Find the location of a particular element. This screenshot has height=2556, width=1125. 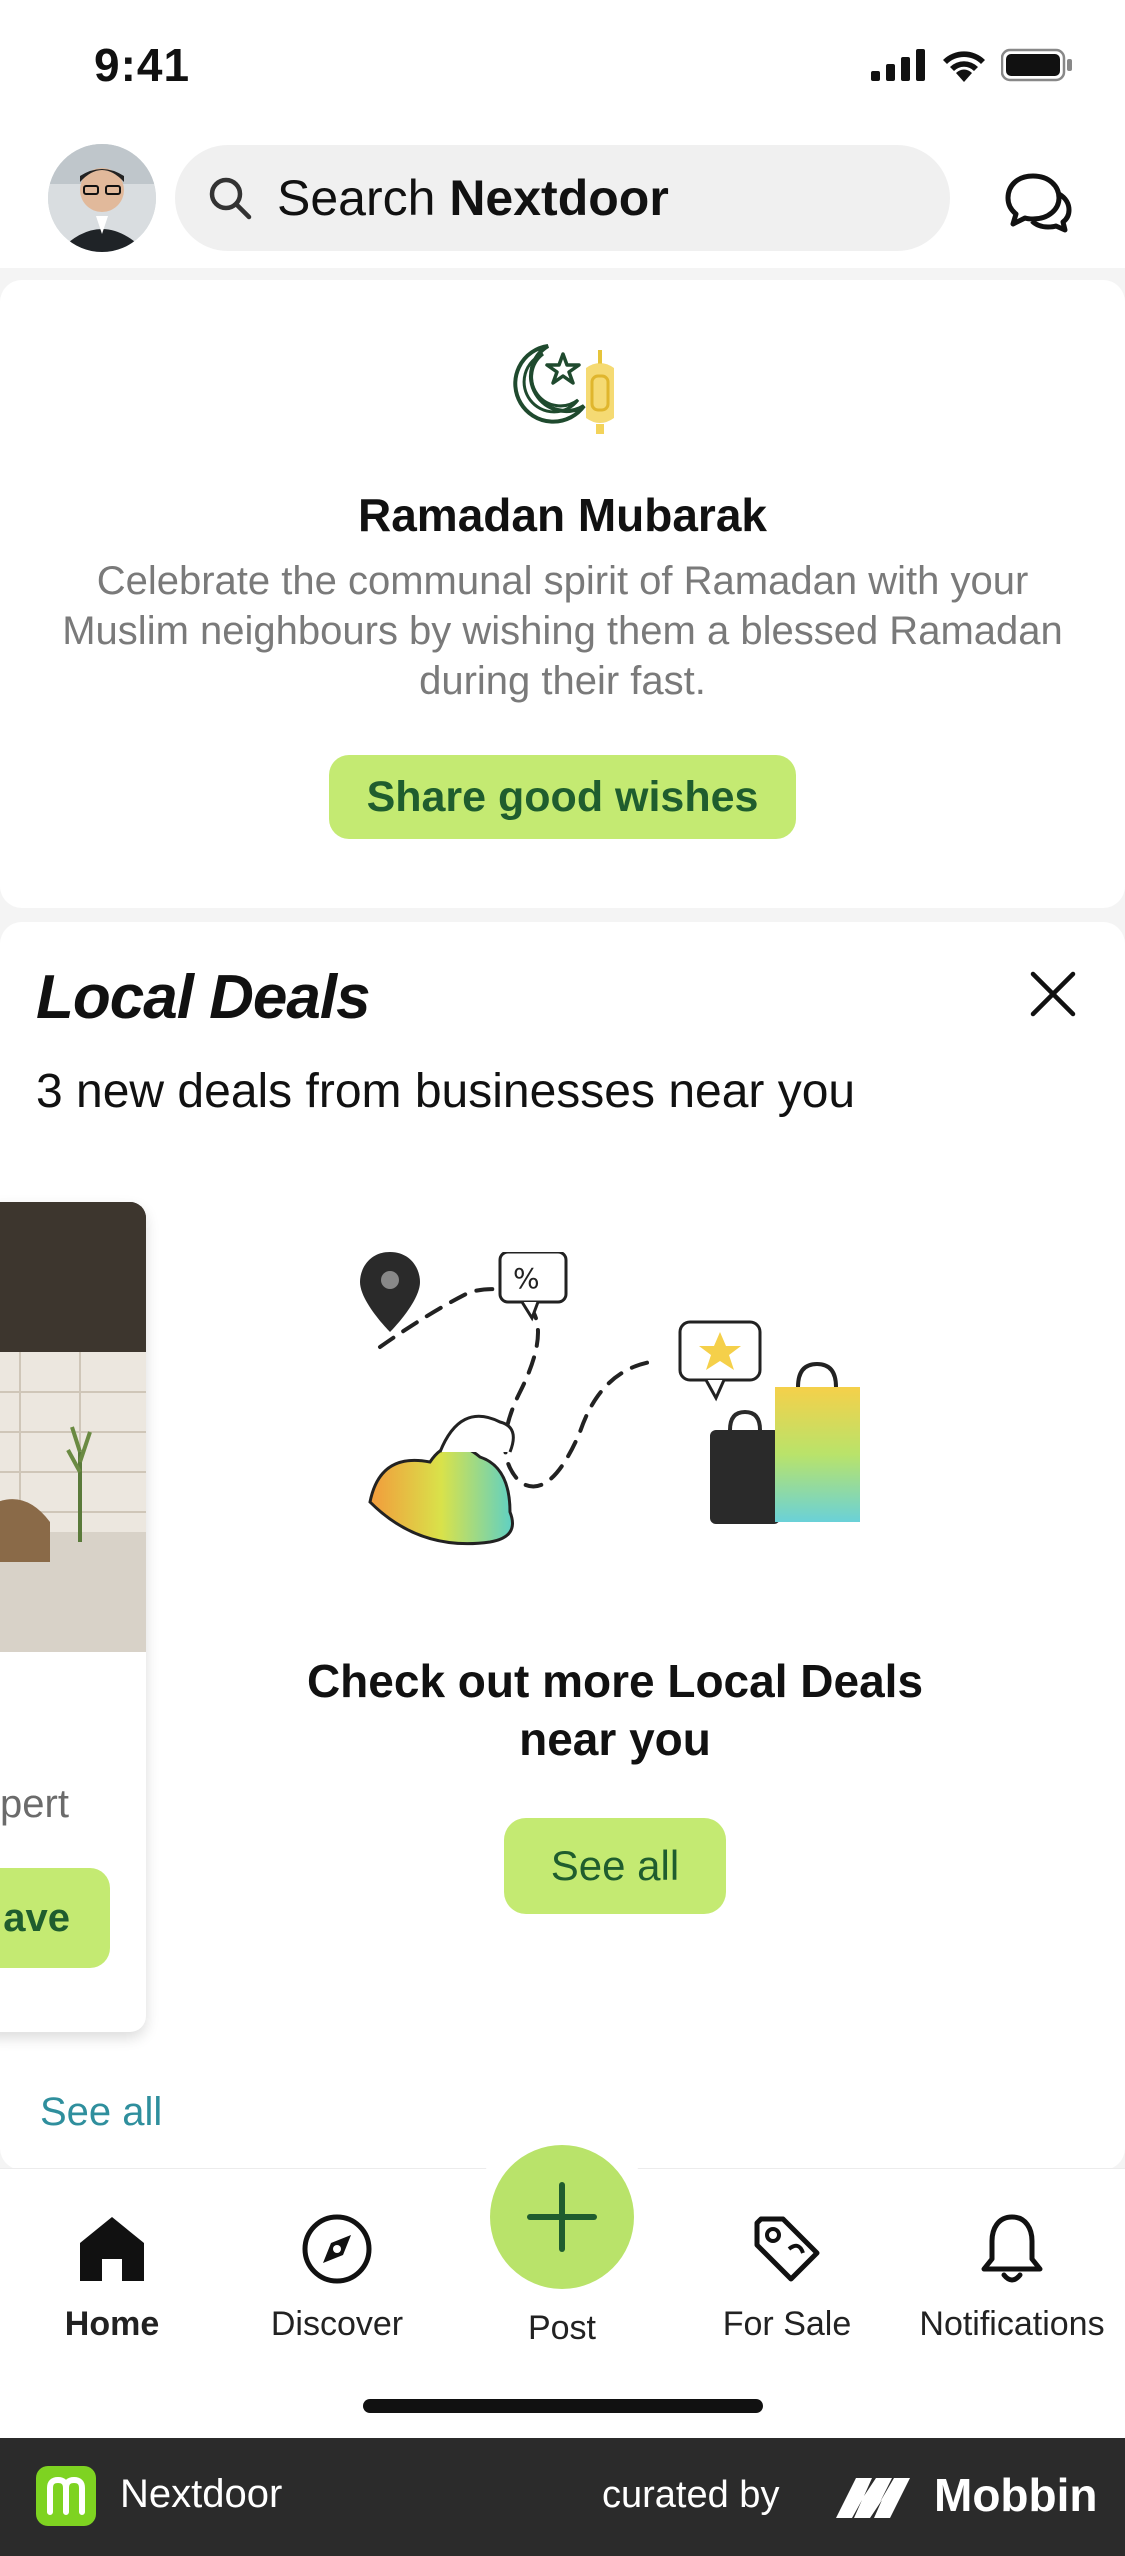

home-icon is located at coordinates (112, 2249).